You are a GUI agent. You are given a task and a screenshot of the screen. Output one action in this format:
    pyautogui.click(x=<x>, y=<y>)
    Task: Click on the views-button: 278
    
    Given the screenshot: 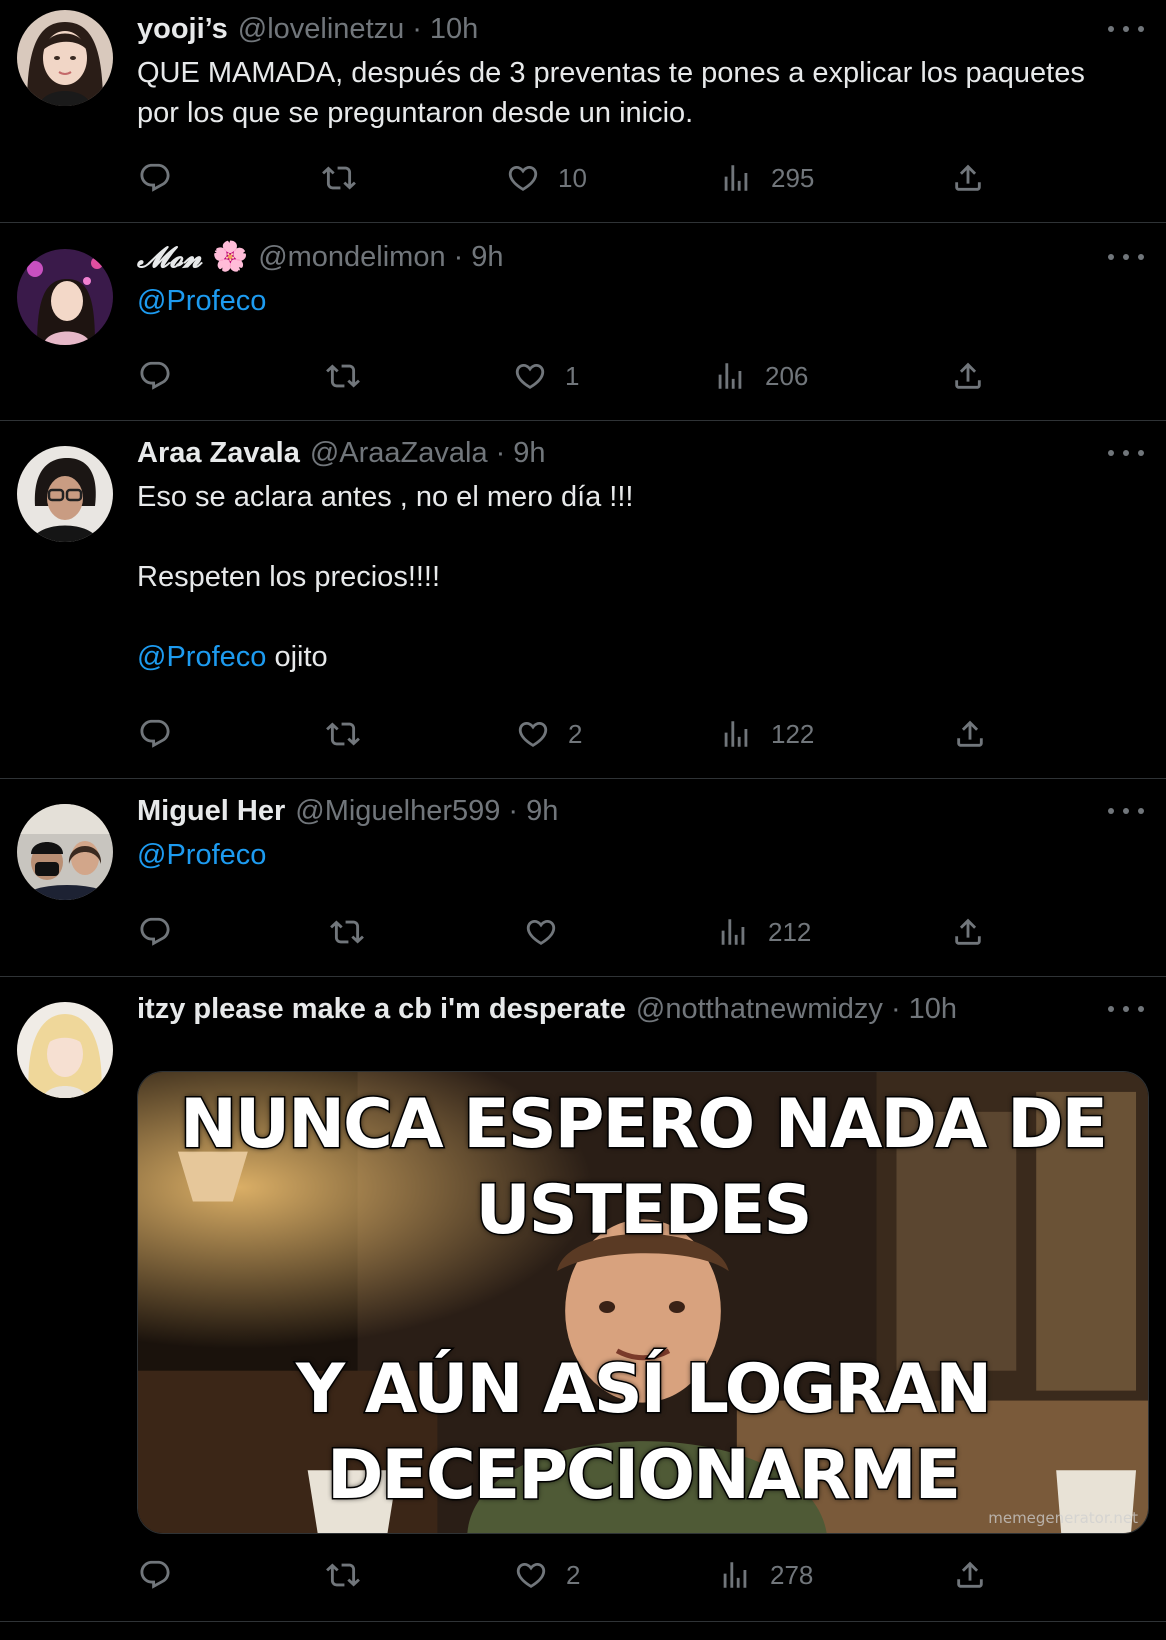 What is the action you would take?
    pyautogui.click(x=765, y=1575)
    